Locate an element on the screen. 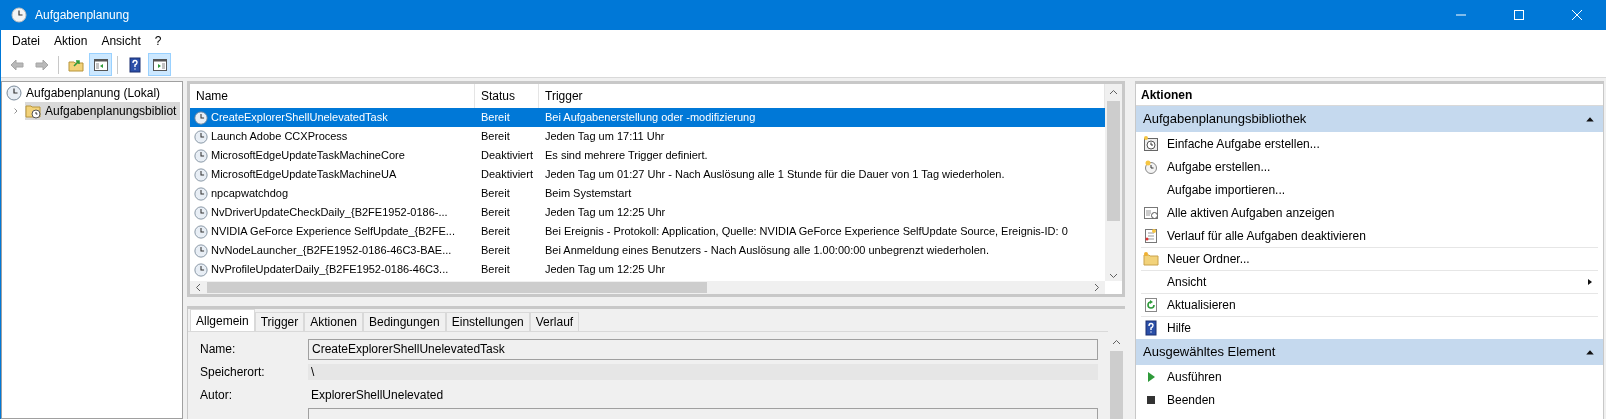 The height and width of the screenshot is (419, 1606). section-title: Ausgewähltes Element is located at coordinates (1209, 352).